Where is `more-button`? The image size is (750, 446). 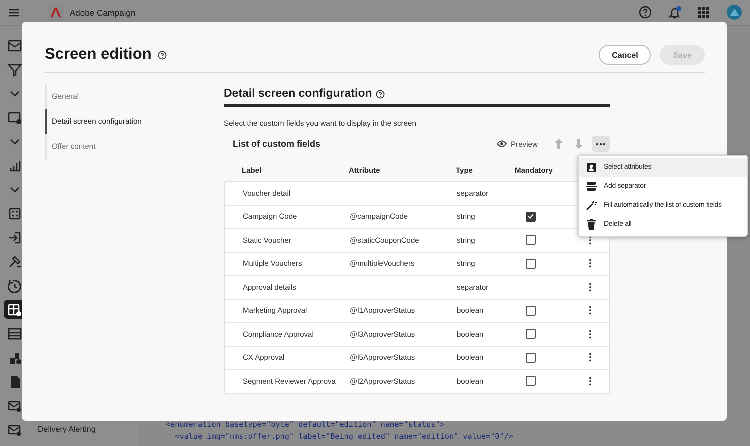 more-button is located at coordinates (601, 144).